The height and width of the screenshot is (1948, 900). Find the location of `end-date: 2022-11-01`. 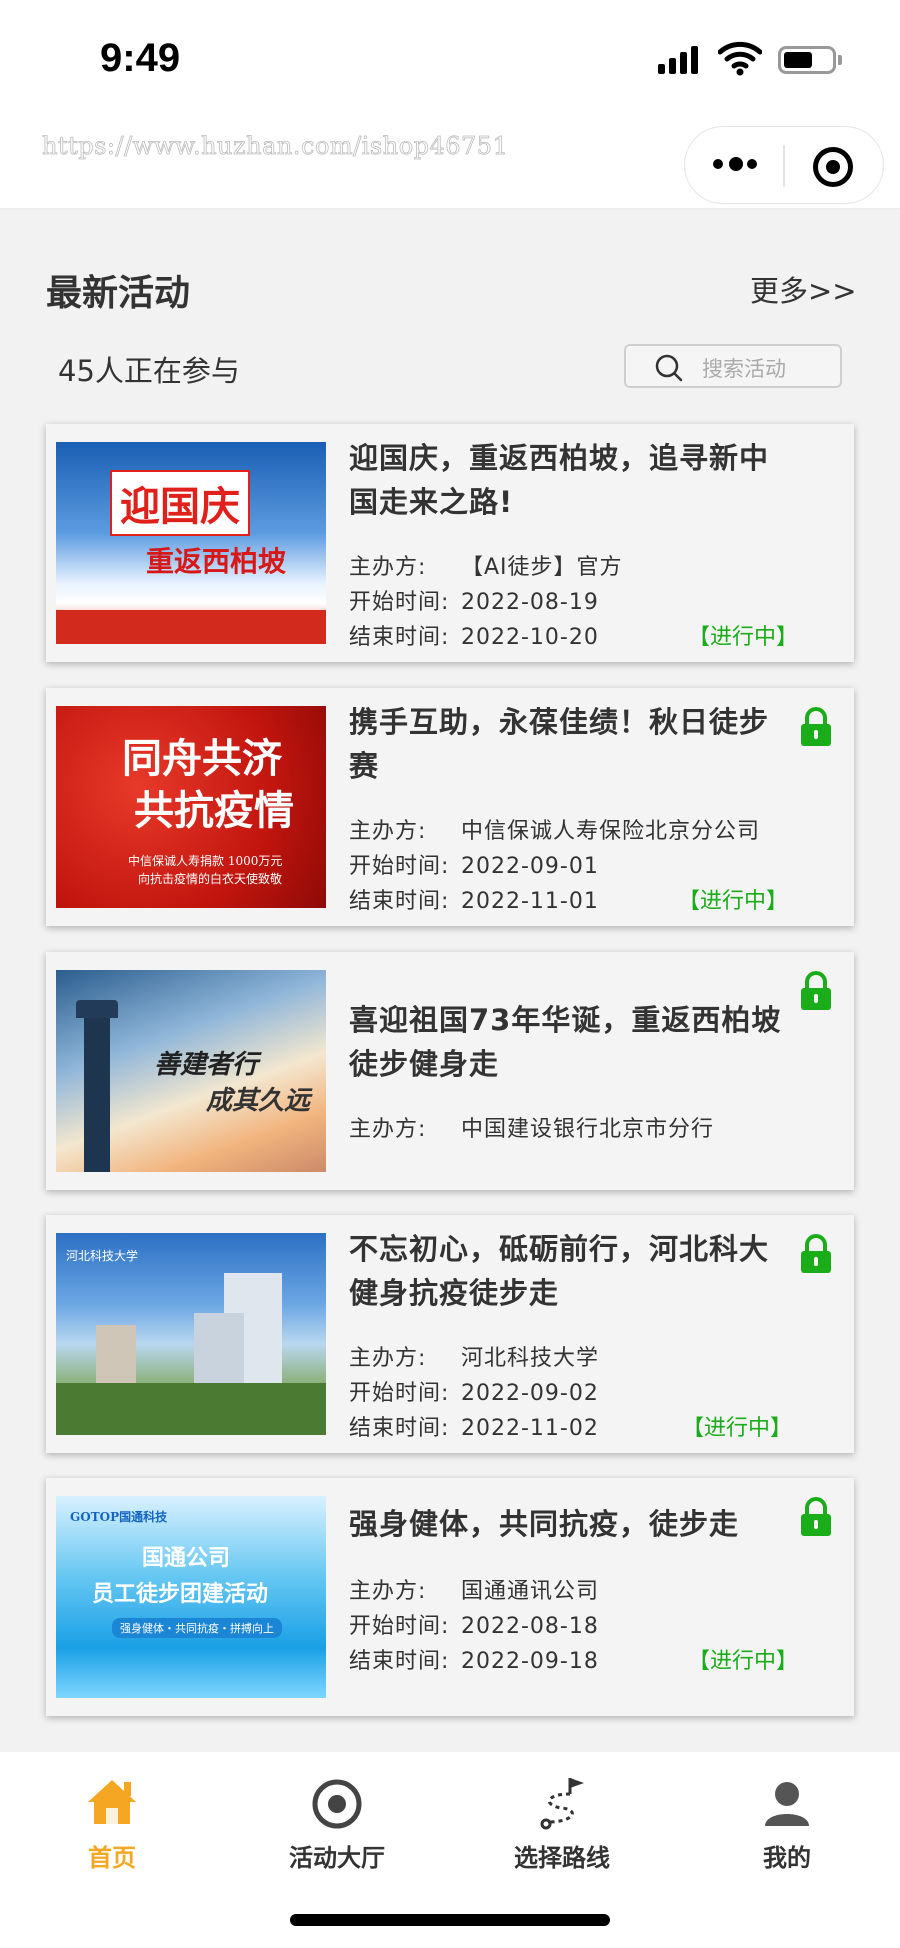

end-date: 2022-11-01 is located at coordinates (530, 901).